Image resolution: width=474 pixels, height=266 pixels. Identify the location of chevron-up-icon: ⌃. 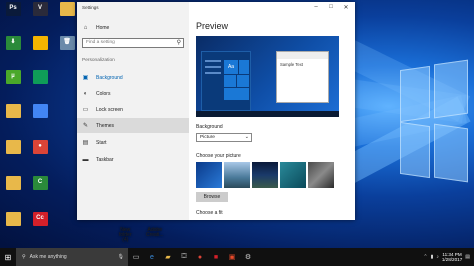
(425, 257).